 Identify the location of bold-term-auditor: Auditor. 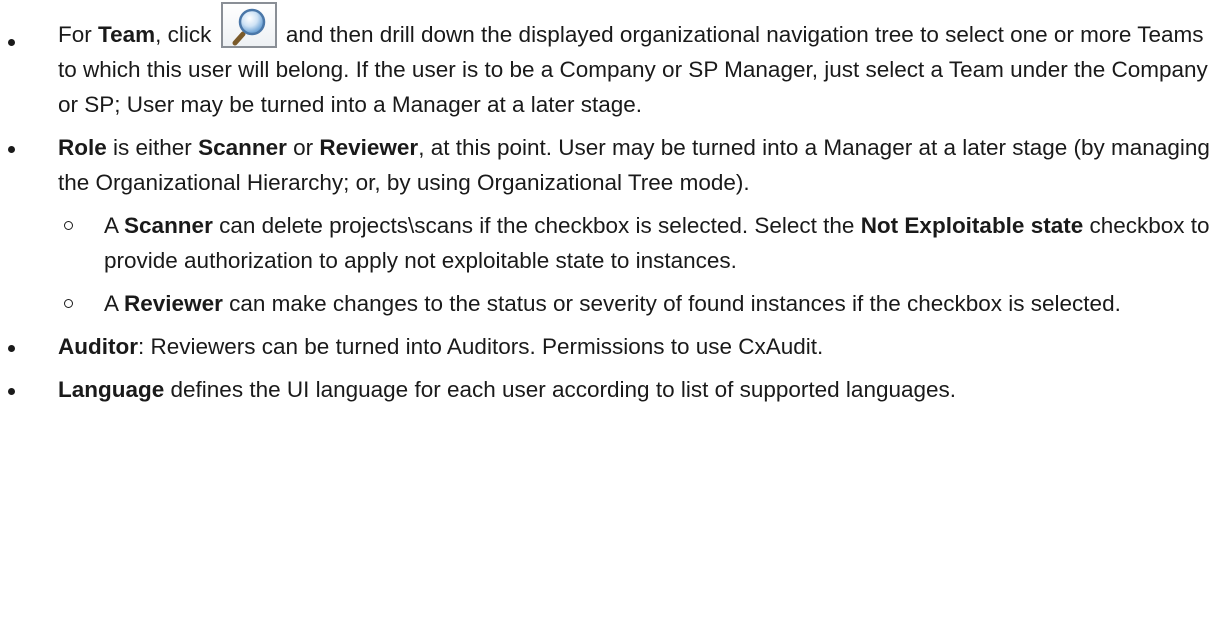
(98, 346).